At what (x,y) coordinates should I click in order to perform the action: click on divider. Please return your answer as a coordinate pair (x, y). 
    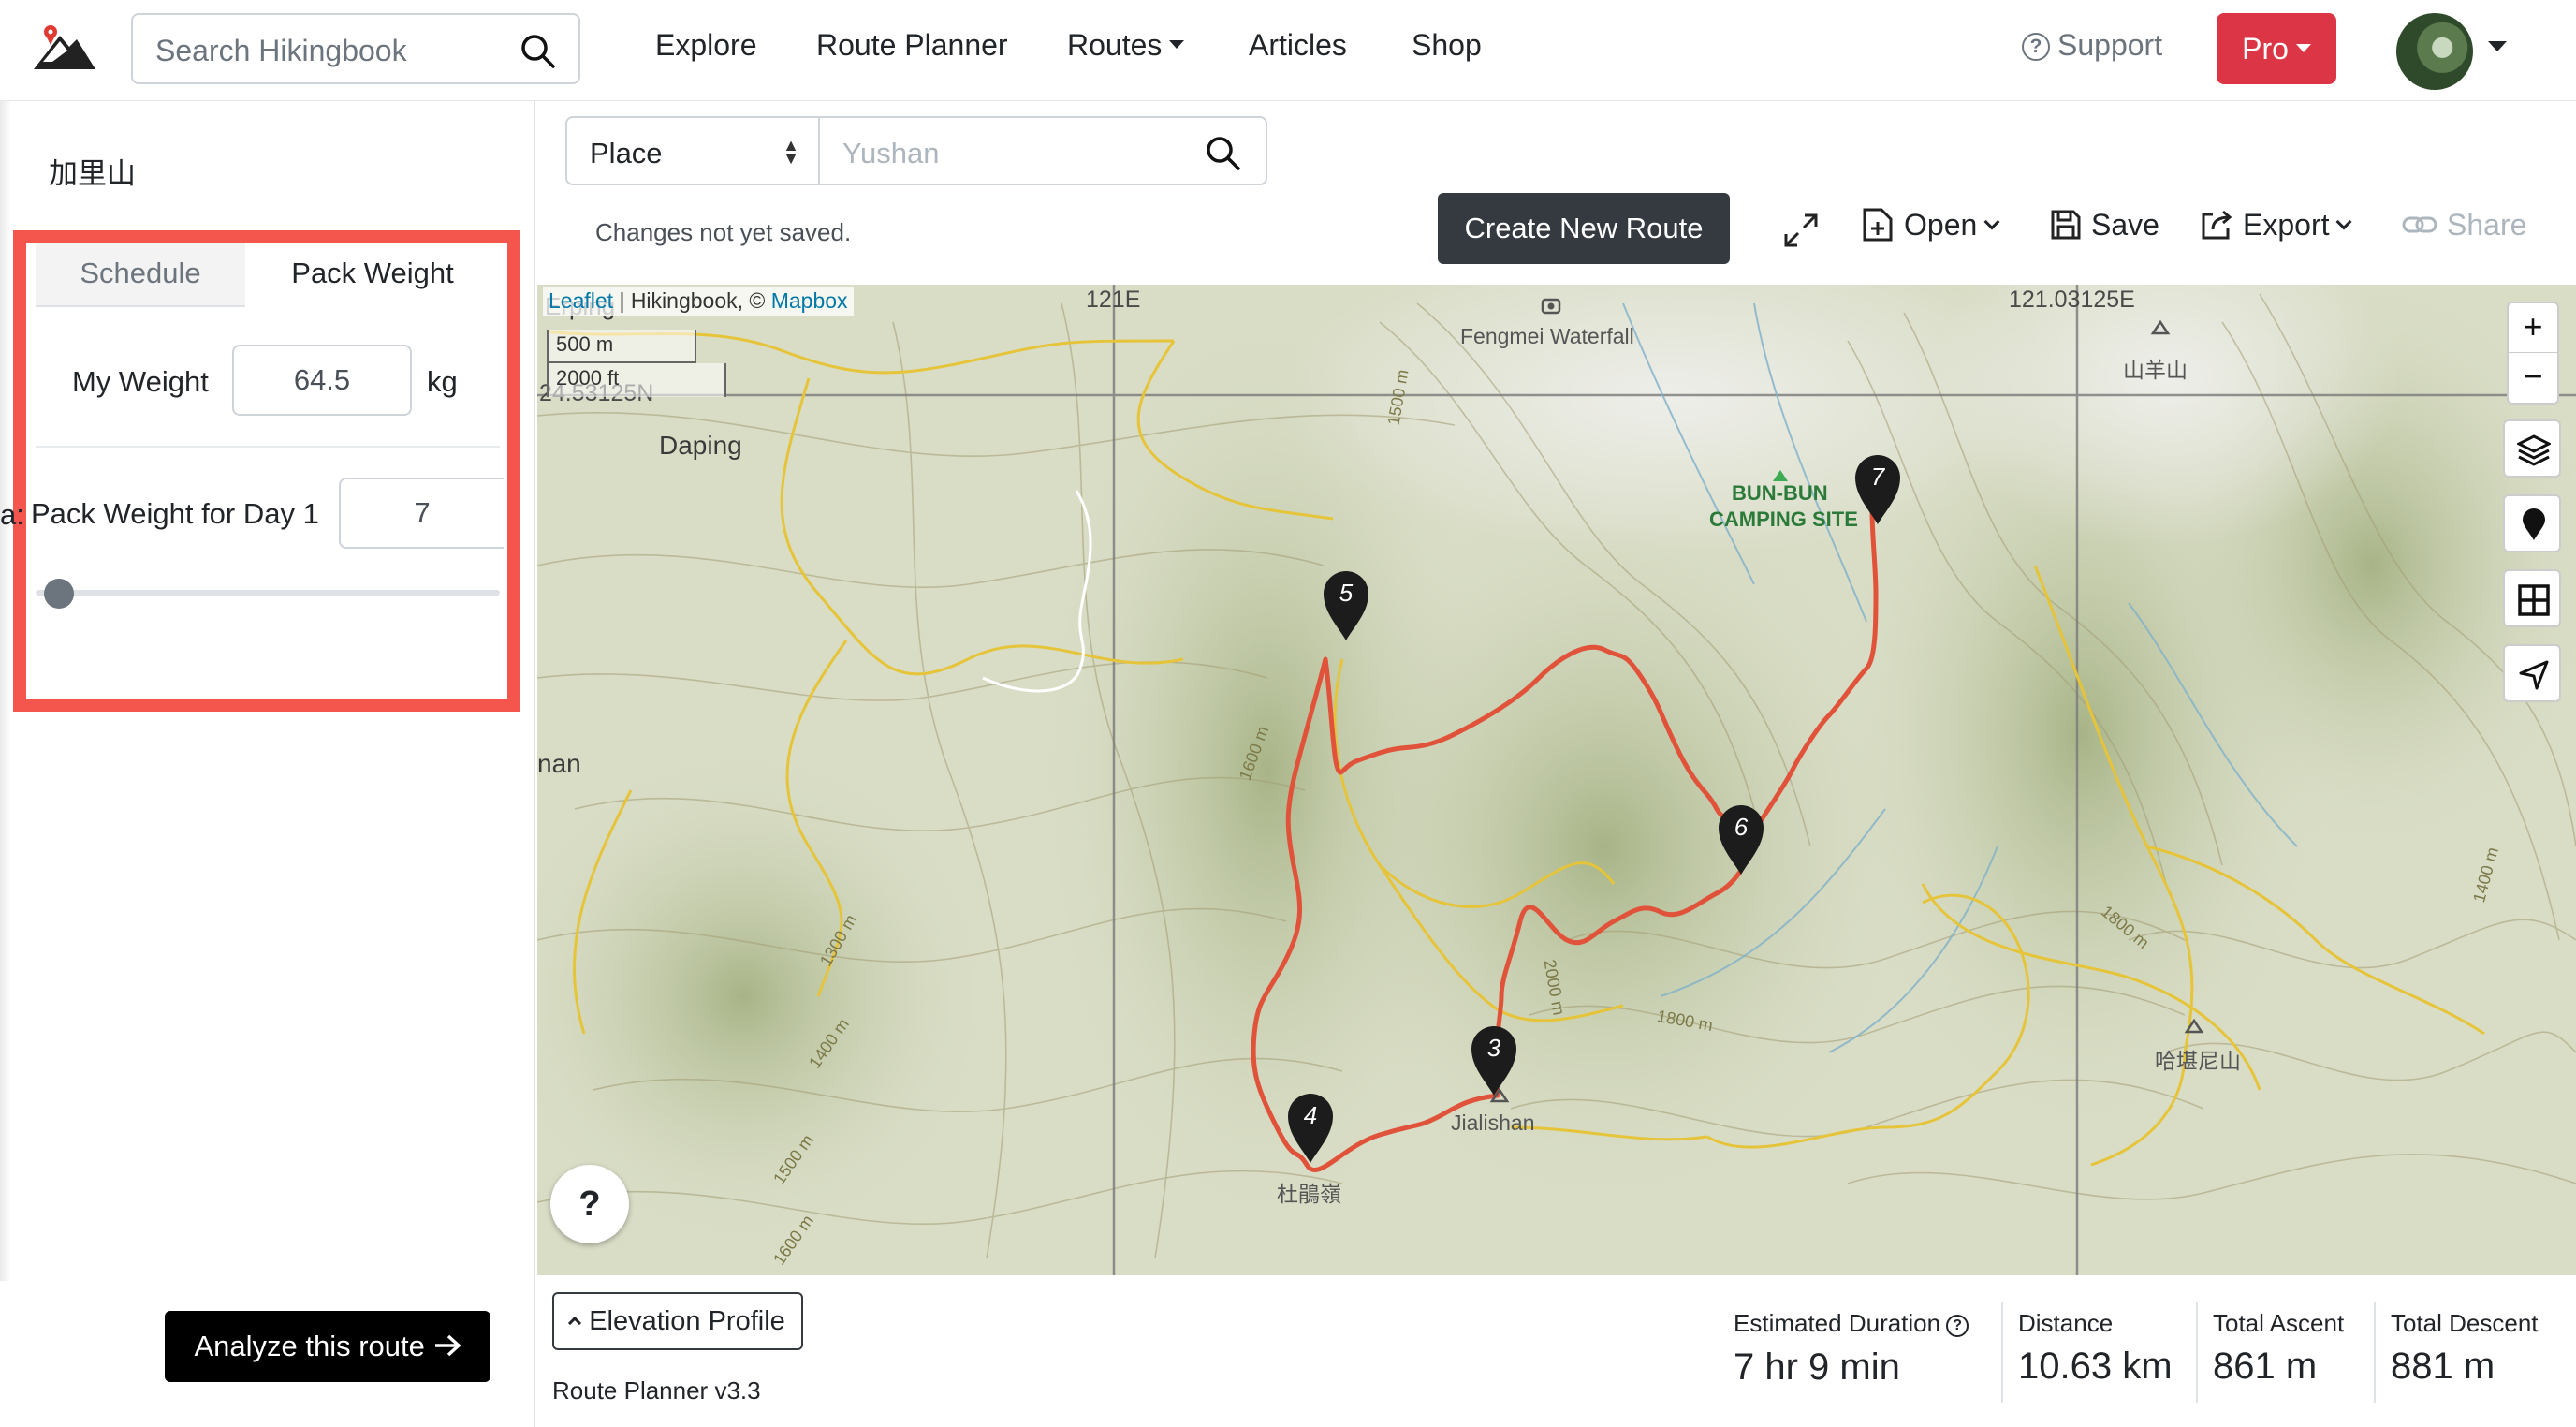
    Looking at the image, I should click on (268, 447).